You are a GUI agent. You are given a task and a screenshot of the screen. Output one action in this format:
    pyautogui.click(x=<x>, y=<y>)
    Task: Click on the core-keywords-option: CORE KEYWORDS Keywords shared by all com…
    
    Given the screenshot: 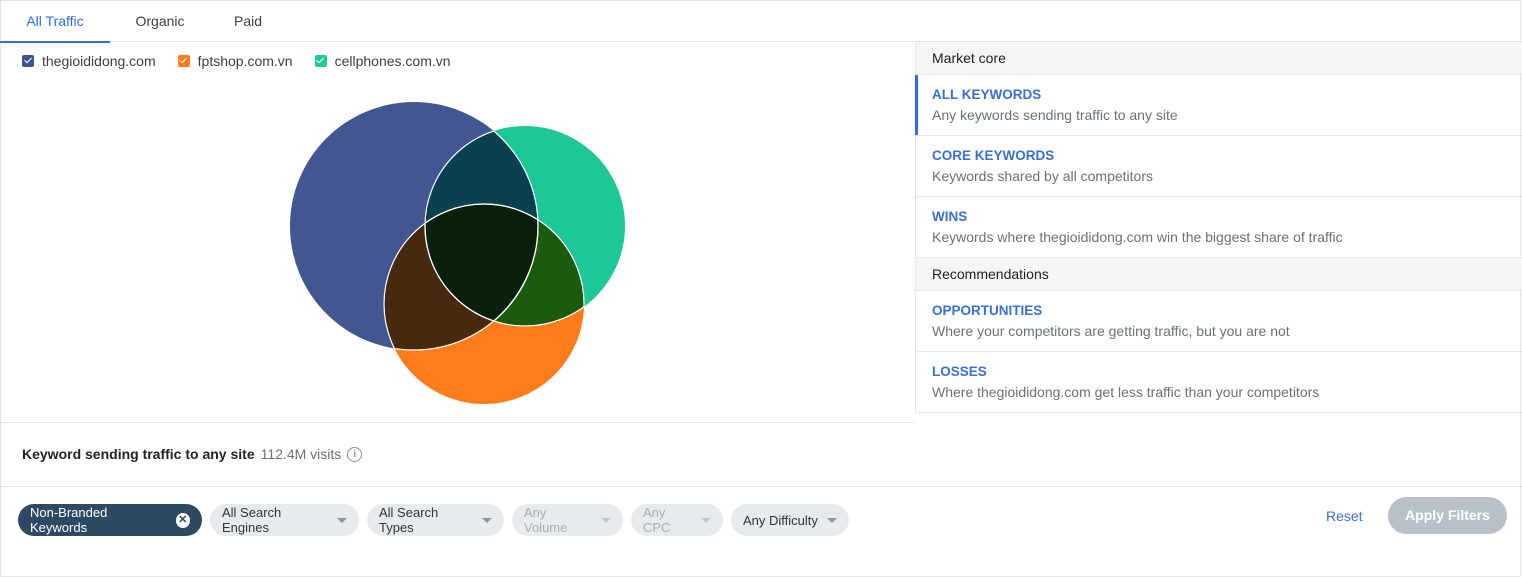 What is the action you would take?
    pyautogui.click(x=1219, y=166)
    